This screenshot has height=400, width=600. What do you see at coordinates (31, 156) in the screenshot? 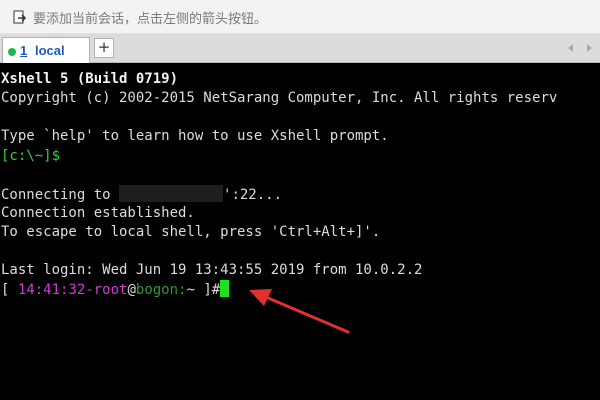
I see `local-prompt: [c:\~]$` at bounding box center [31, 156].